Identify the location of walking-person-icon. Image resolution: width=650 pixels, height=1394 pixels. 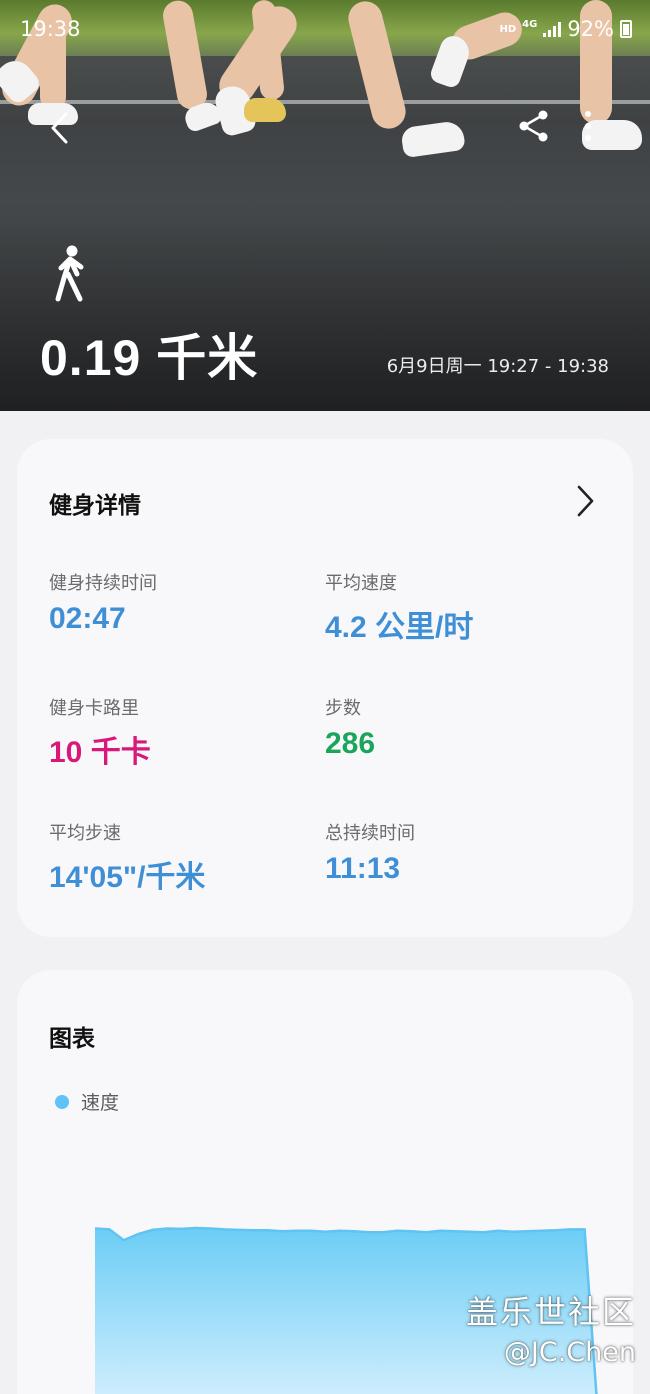
(69, 273).